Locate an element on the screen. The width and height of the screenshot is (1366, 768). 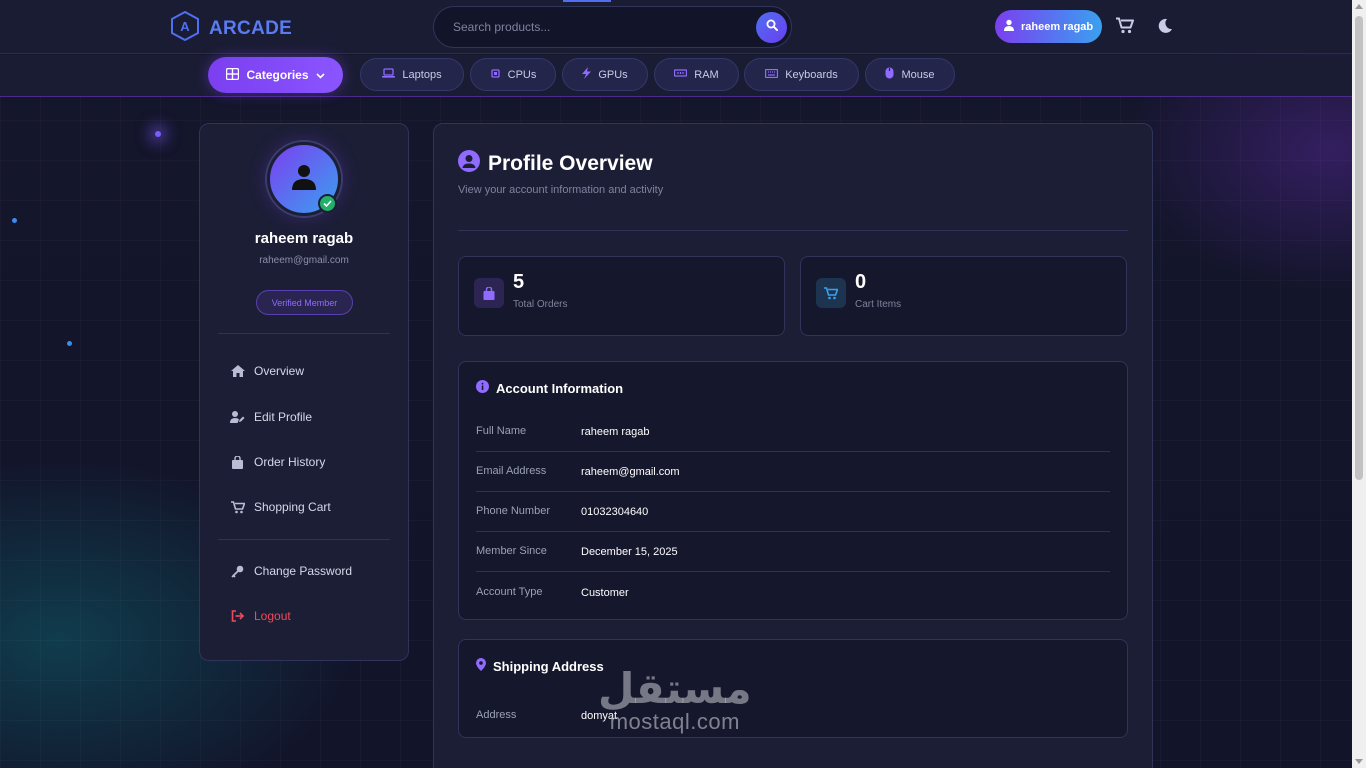
info-value: Customer is located at coordinates (605, 593).